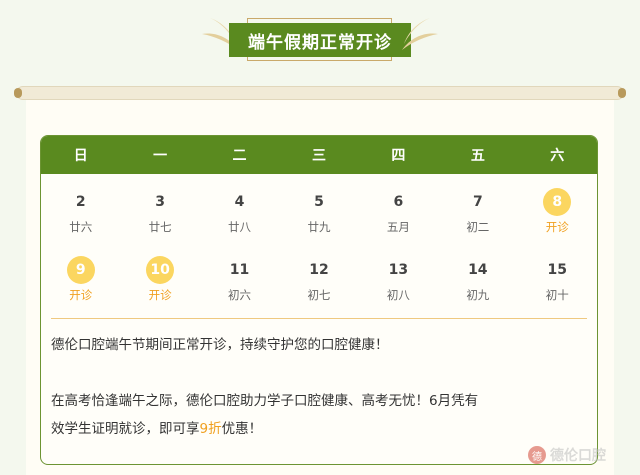  I want to click on brand-logo-icon: 德, so click(537, 455).